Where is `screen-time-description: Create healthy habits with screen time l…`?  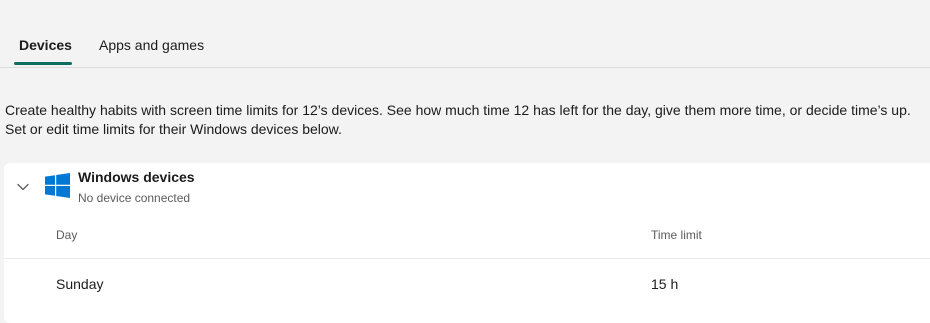 screen-time-description: Create healthy habits with screen time l… is located at coordinates (465, 120).